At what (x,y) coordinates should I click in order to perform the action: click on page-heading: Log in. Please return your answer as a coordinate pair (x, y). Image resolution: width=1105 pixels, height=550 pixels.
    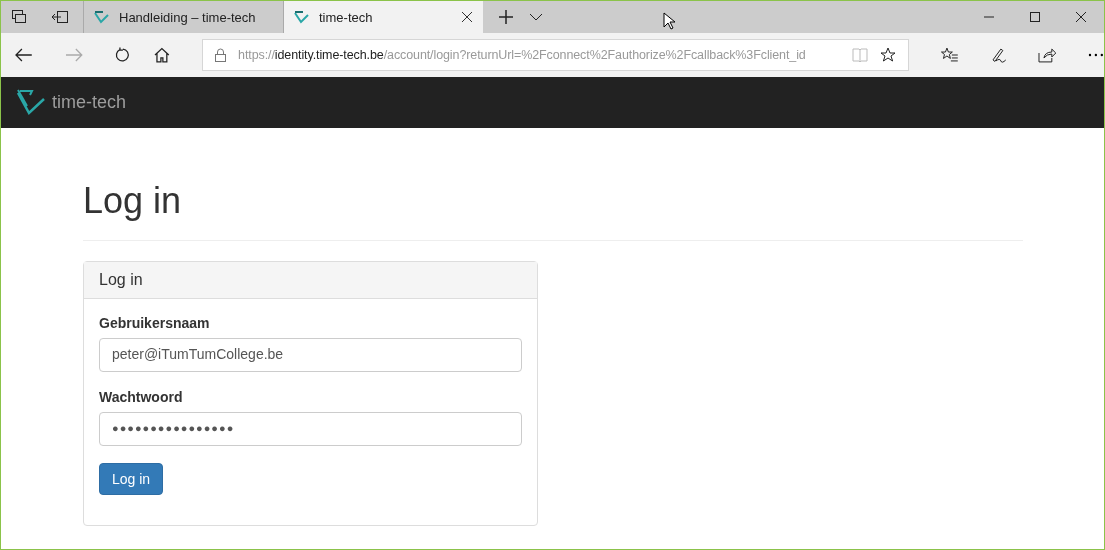
    Looking at the image, I should click on (553, 210).